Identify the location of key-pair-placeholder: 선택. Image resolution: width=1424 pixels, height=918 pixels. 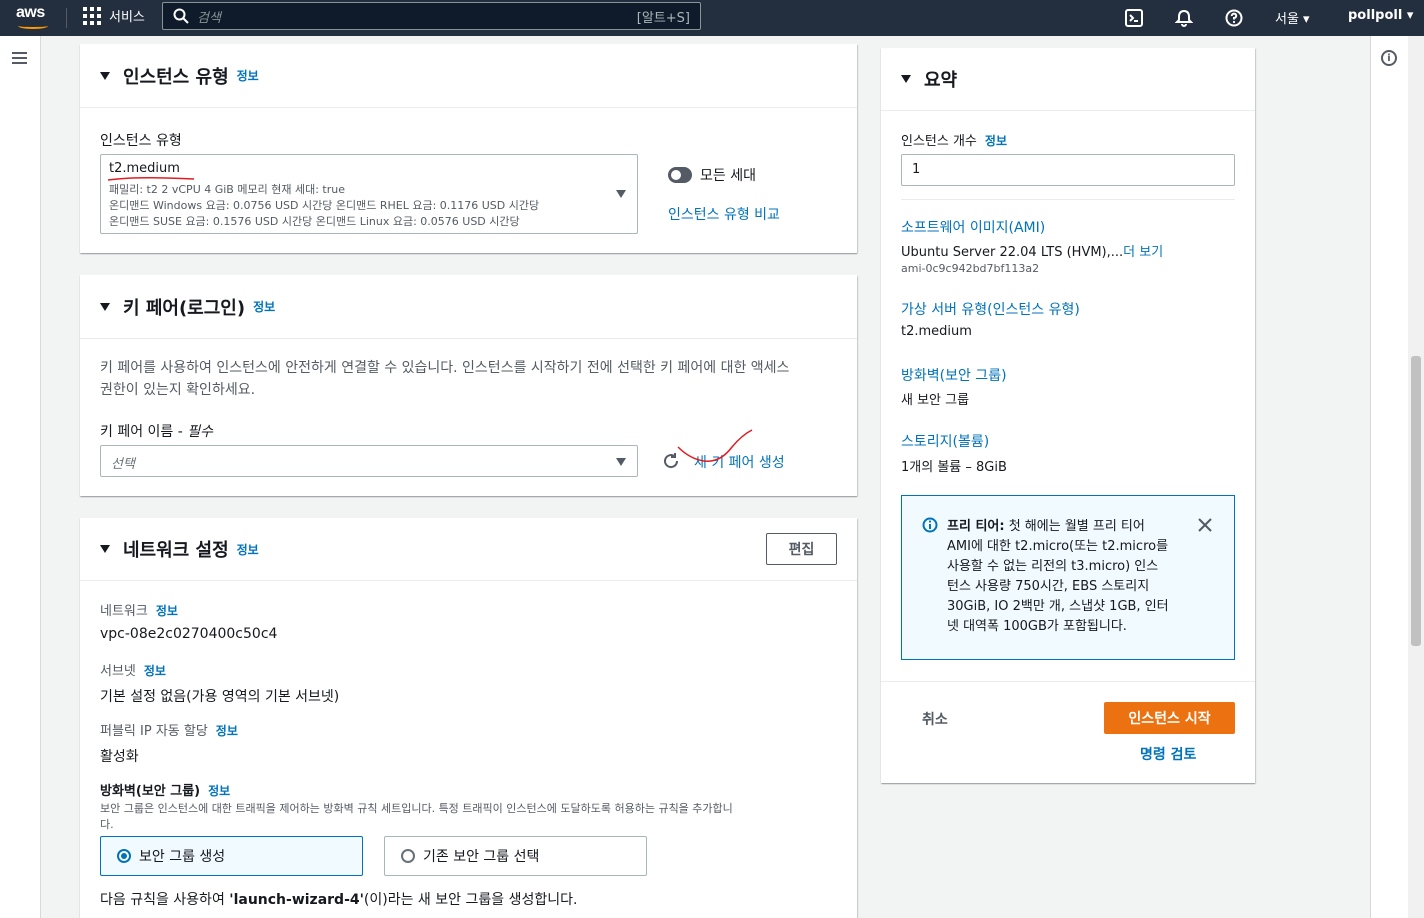
(123, 464).